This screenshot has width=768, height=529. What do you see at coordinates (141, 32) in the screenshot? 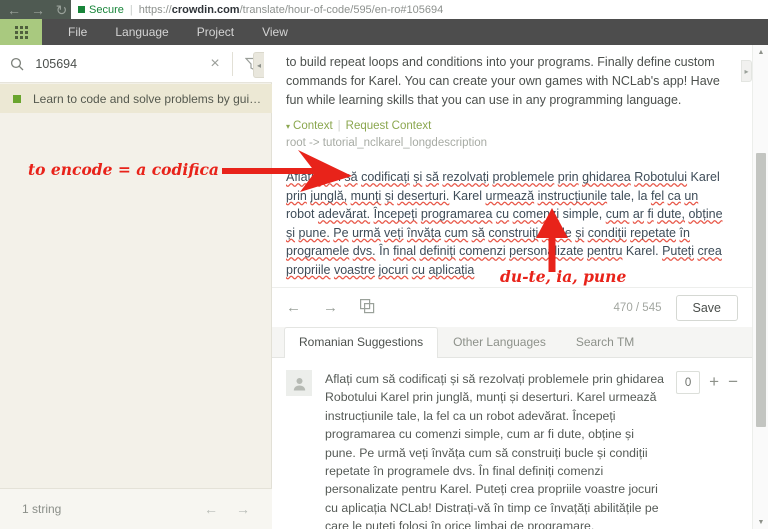
I see `menu-item-language: Language` at bounding box center [141, 32].